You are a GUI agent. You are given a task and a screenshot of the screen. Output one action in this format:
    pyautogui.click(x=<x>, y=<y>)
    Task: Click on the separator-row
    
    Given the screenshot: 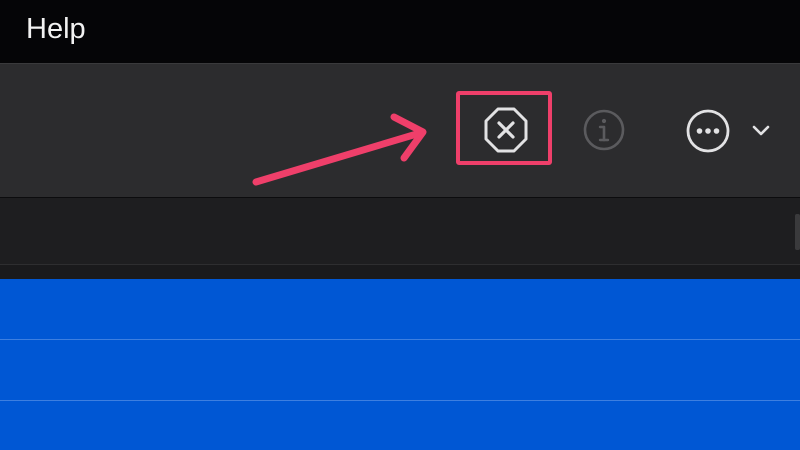 What is the action you would take?
    pyautogui.click(x=400, y=272)
    